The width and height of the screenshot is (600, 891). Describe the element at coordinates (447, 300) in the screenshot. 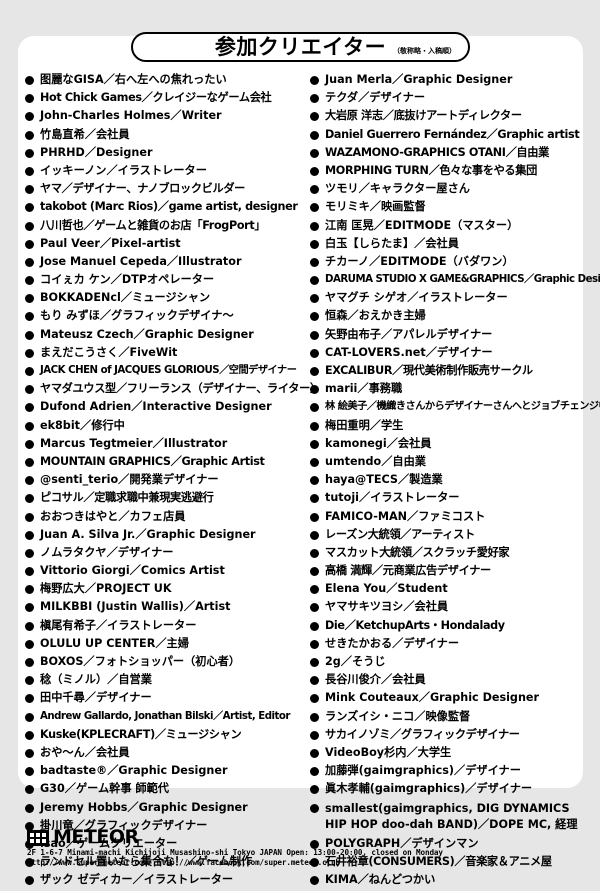

I see `creator-list-item: ヤマグチ シゲオ／イラストレーター` at that location.